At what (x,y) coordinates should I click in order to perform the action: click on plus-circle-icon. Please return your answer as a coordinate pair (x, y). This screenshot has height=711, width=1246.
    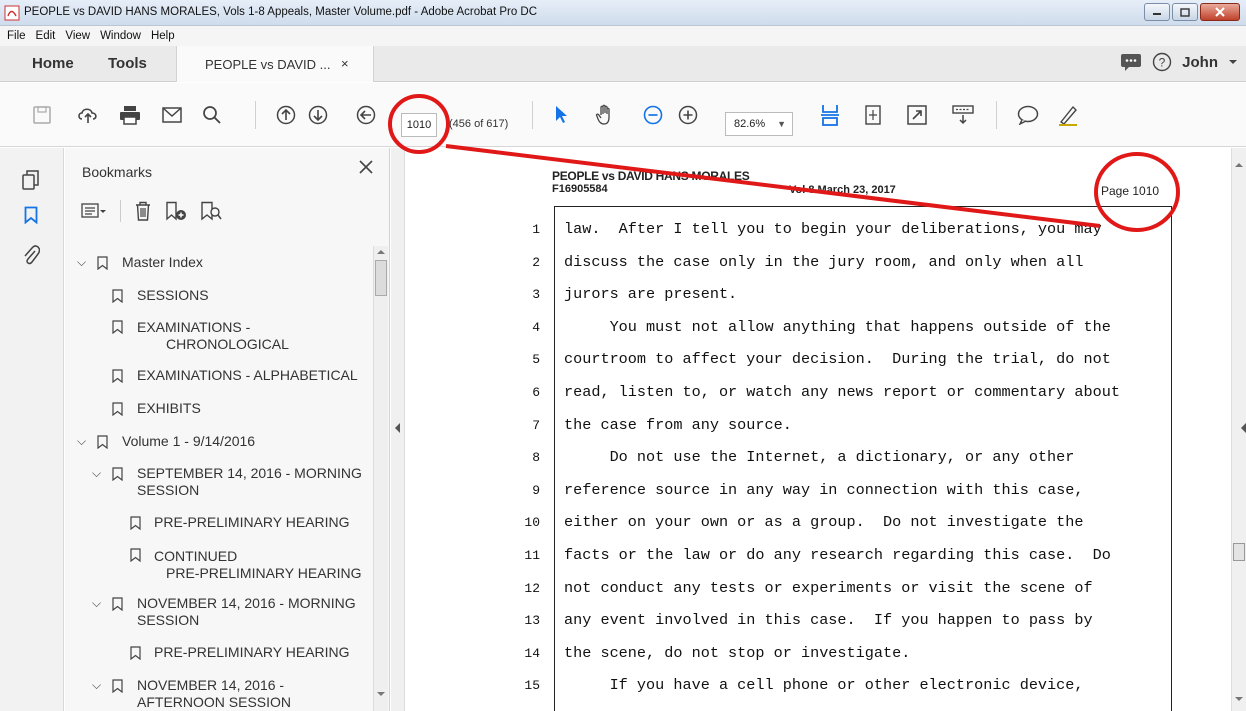
    Looking at the image, I should click on (688, 115).